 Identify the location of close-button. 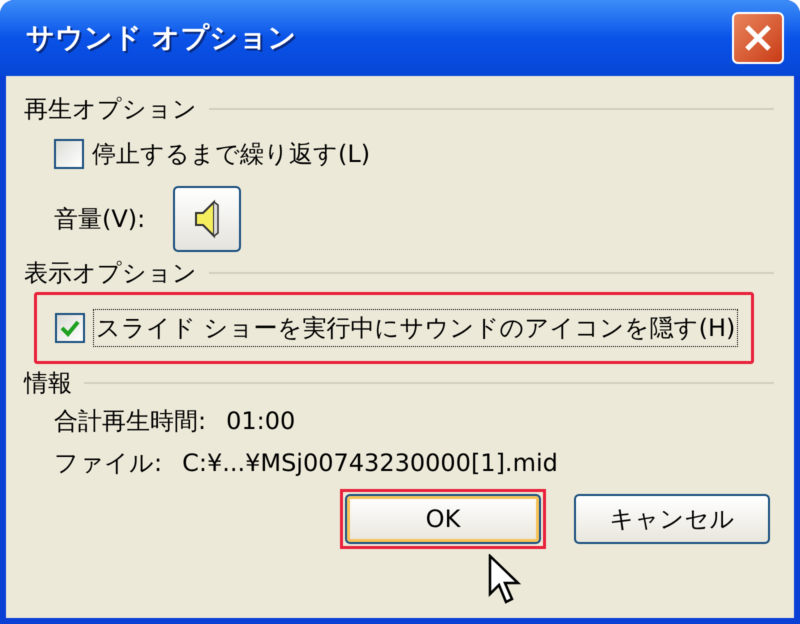
(758, 38).